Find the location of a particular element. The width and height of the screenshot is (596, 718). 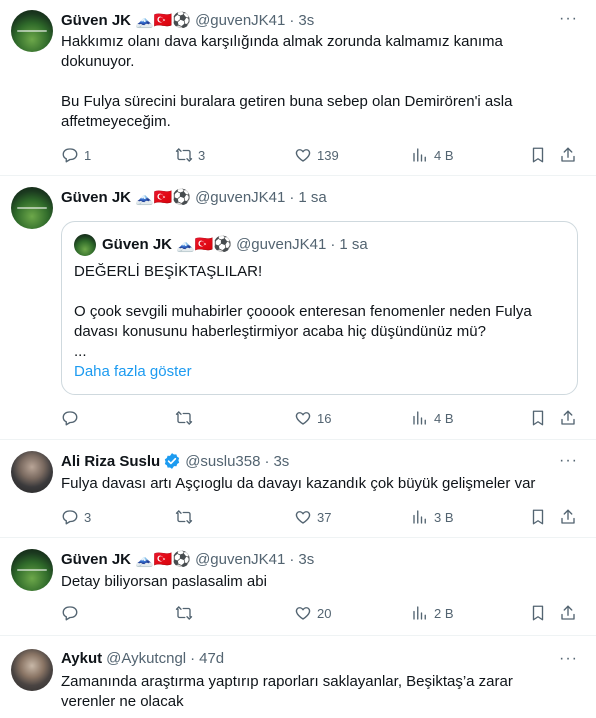

reply-button: 3 is located at coordinates (76, 517).